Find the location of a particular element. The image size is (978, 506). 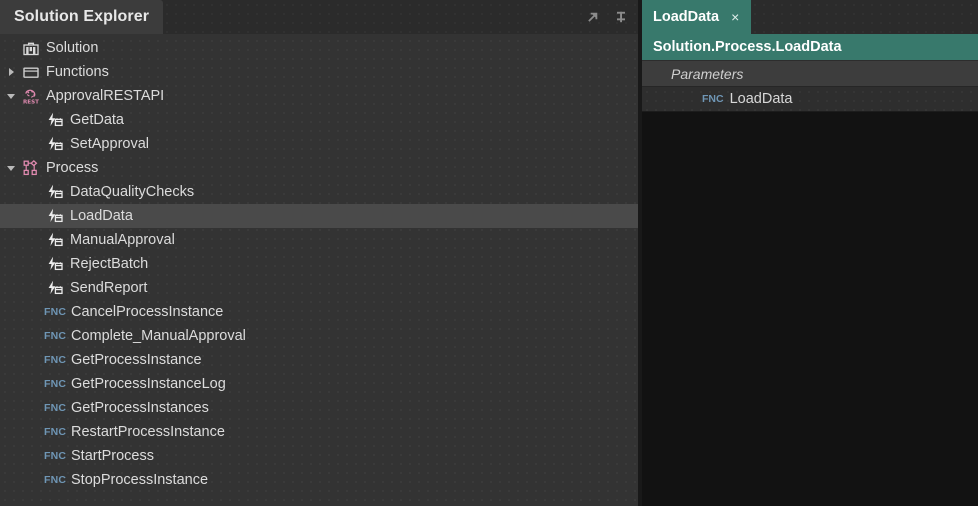

auto-hide-pin-button is located at coordinates (621, 17).